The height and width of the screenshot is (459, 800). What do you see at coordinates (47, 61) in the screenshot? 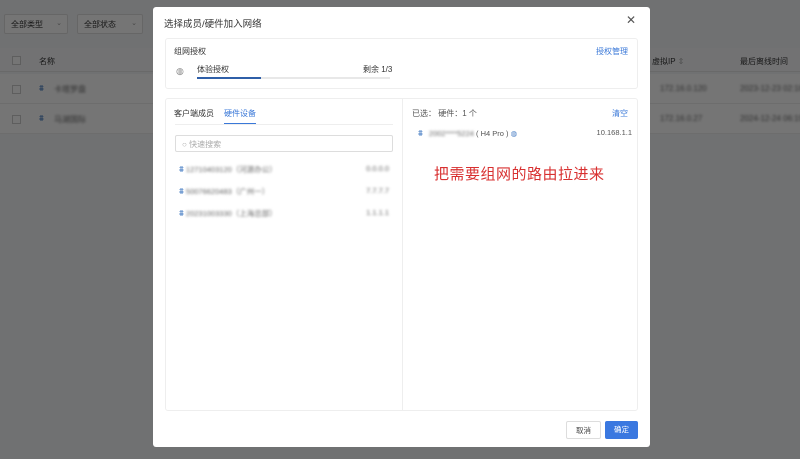
I see `col-name: 名称` at bounding box center [47, 61].